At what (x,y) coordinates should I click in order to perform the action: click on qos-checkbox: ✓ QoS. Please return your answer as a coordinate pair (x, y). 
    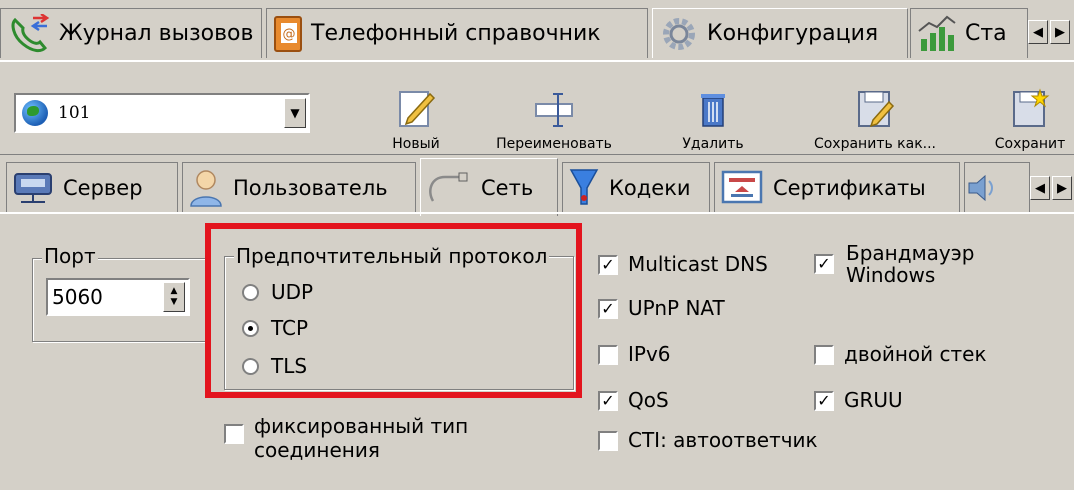
    Looking at the image, I should click on (633, 400).